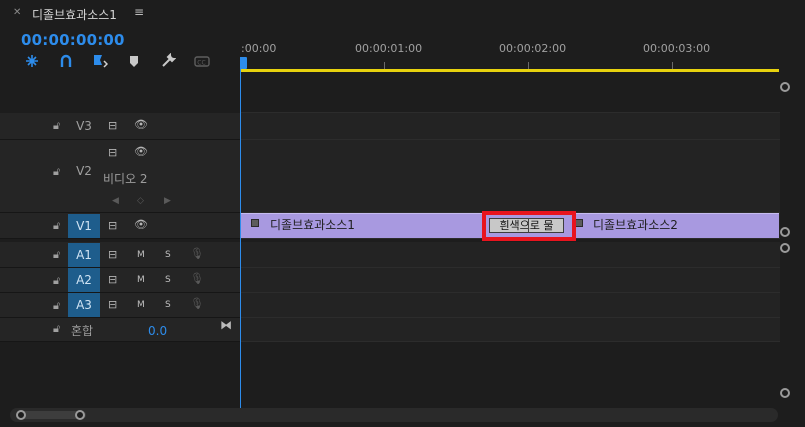 Image resolution: width=805 pixels, height=427 pixels. I want to click on video-clip-1: 디졸브효과소스1, so click(364, 225).